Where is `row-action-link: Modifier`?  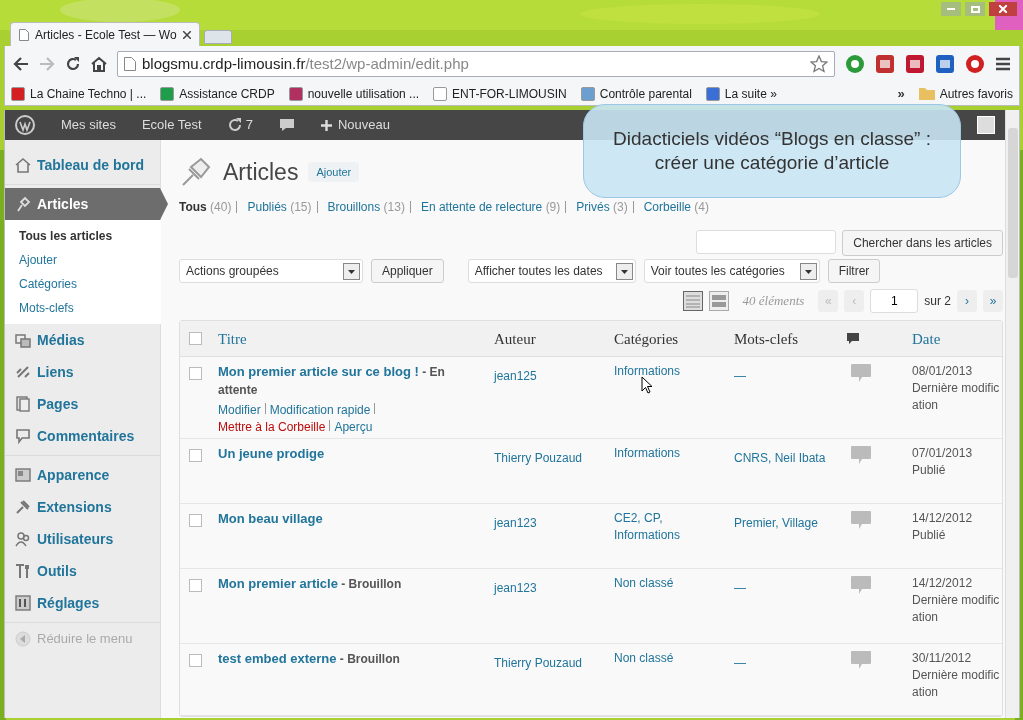 row-action-link: Modifier is located at coordinates (239, 410).